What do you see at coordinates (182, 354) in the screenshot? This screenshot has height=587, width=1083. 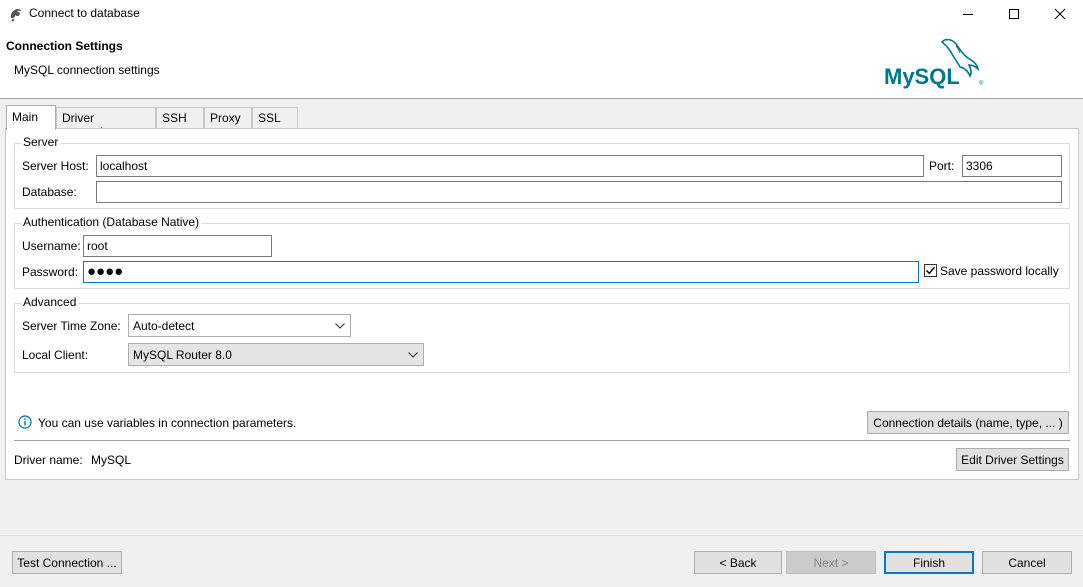 I see `local-client-value: MySQL Router 8.0` at bounding box center [182, 354].